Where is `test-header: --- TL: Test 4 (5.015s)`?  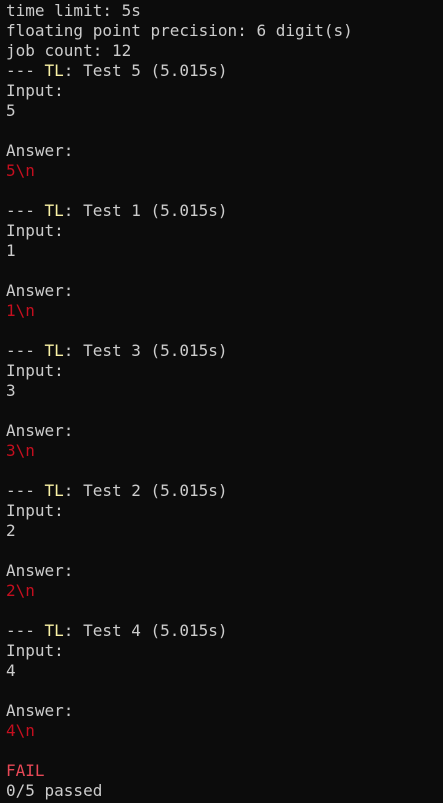 test-header: --- TL: Test 4 (5.015s) is located at coordinates (224, 631).